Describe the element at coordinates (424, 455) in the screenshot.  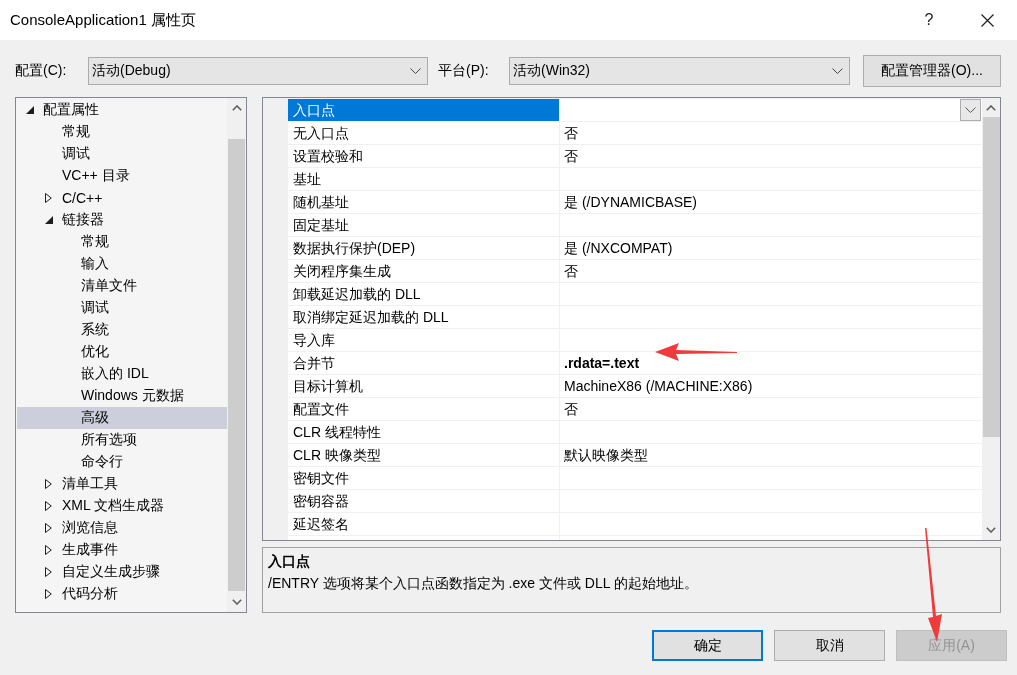
I see `property-name: CLR 映像类型` at that location.